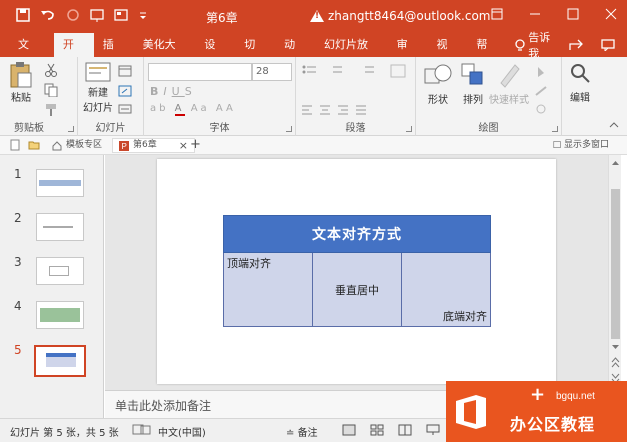  I want to click on share-icon, so click(576, 45).